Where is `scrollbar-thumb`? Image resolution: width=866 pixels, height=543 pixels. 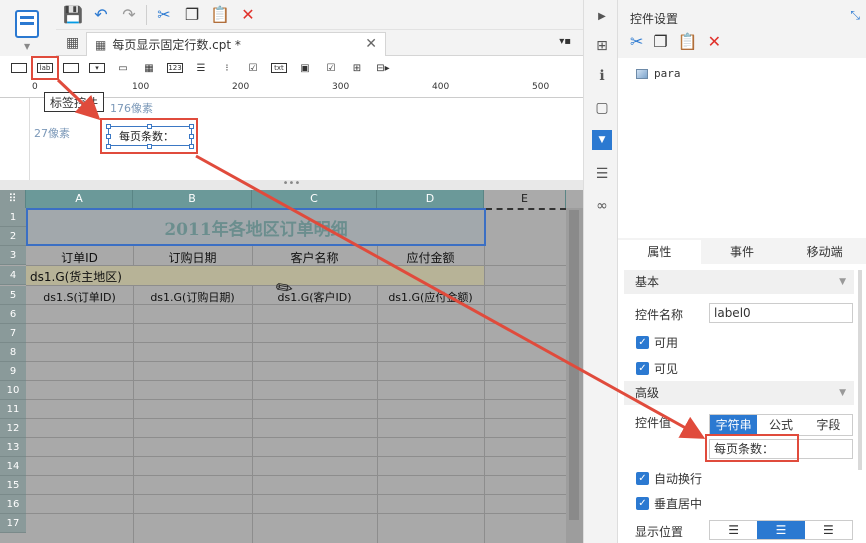 scrollbar-thumb is located at coordinates (574, 365).